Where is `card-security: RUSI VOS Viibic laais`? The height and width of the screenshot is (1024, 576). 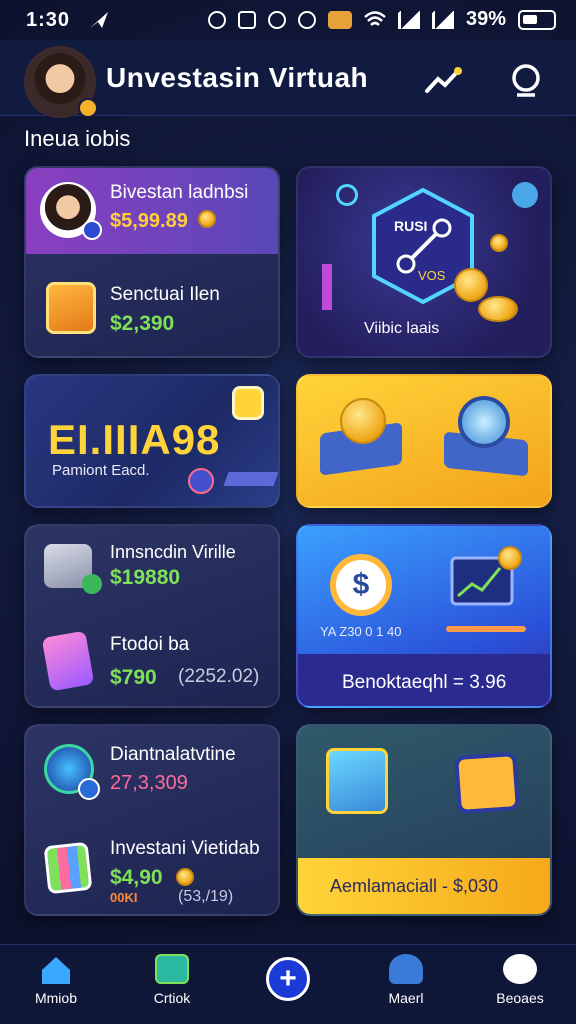
card-security: RUSI VOS Viibic laais is located at coordinates (424, 262).